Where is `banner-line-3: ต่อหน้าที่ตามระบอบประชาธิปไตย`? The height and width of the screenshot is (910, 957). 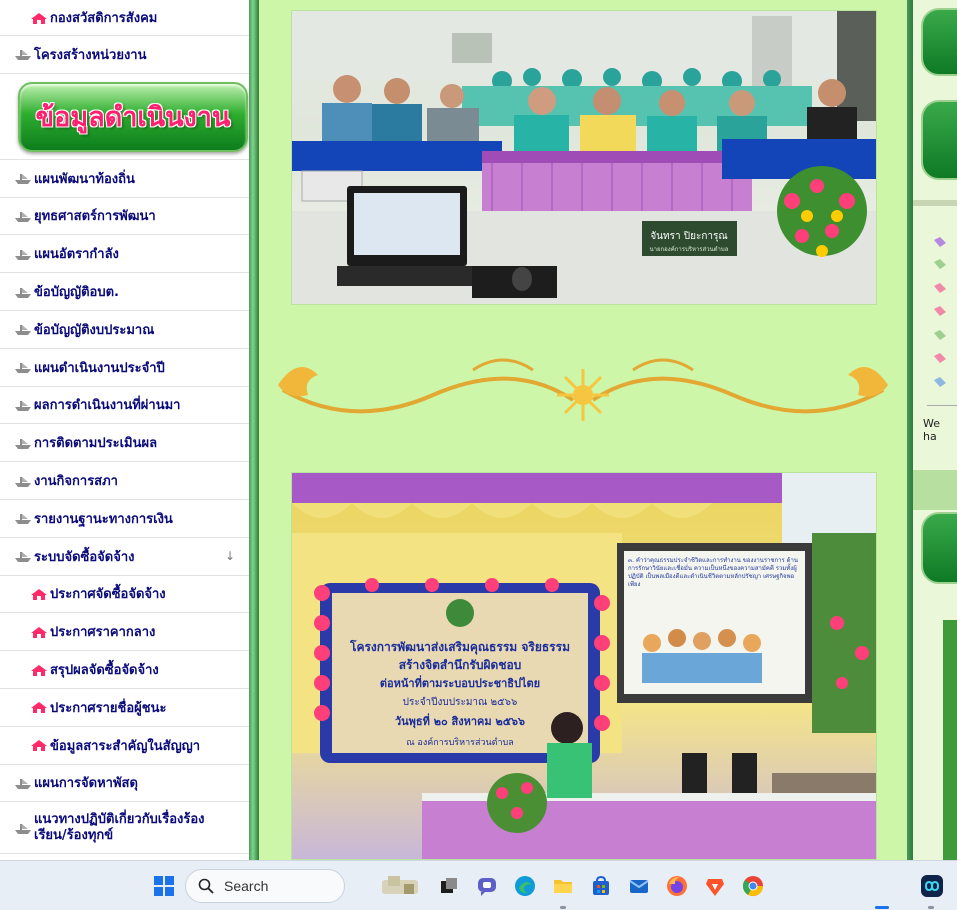
banner-line-3: ต่อหน้าที่ตามระบอบประชาธิปไตย is located at coordinates (460, 682).